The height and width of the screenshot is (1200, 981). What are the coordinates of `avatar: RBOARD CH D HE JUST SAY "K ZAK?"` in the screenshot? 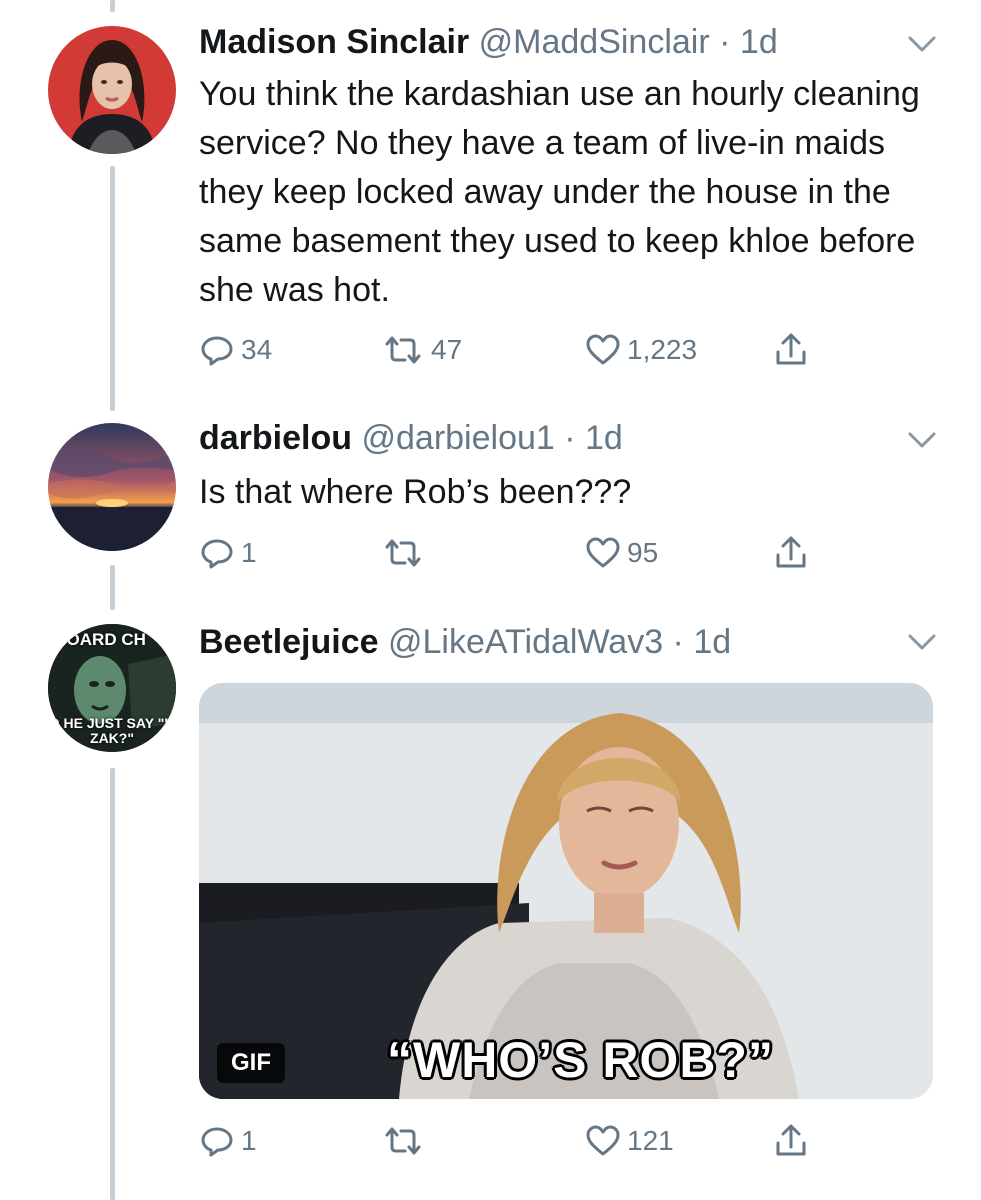 It's located at (112, 688).